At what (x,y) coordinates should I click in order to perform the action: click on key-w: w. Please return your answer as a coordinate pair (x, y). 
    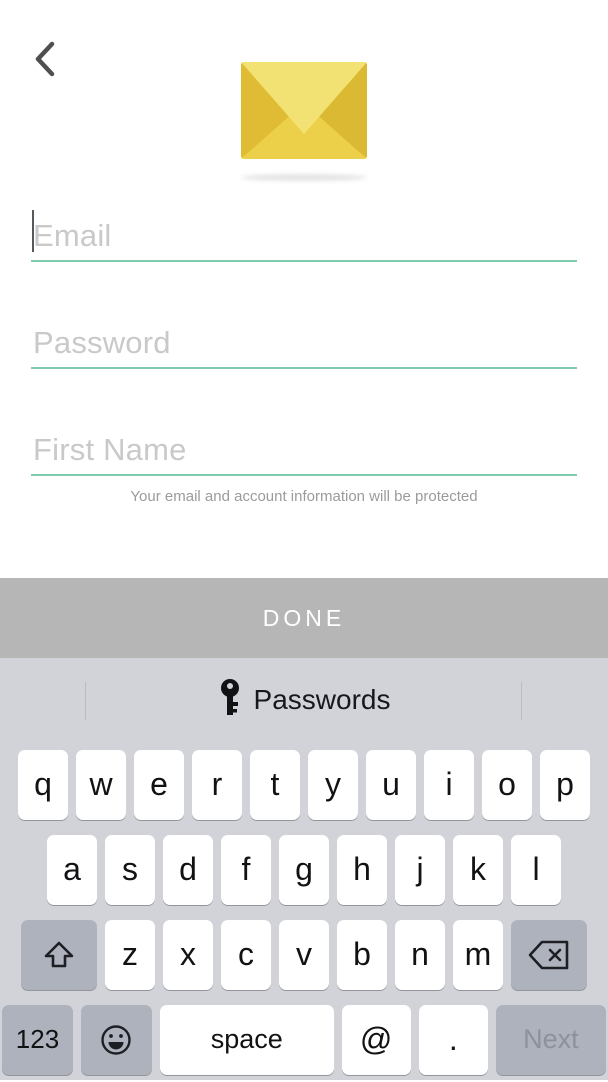
    Looking at the image, I should click on (101, 784).